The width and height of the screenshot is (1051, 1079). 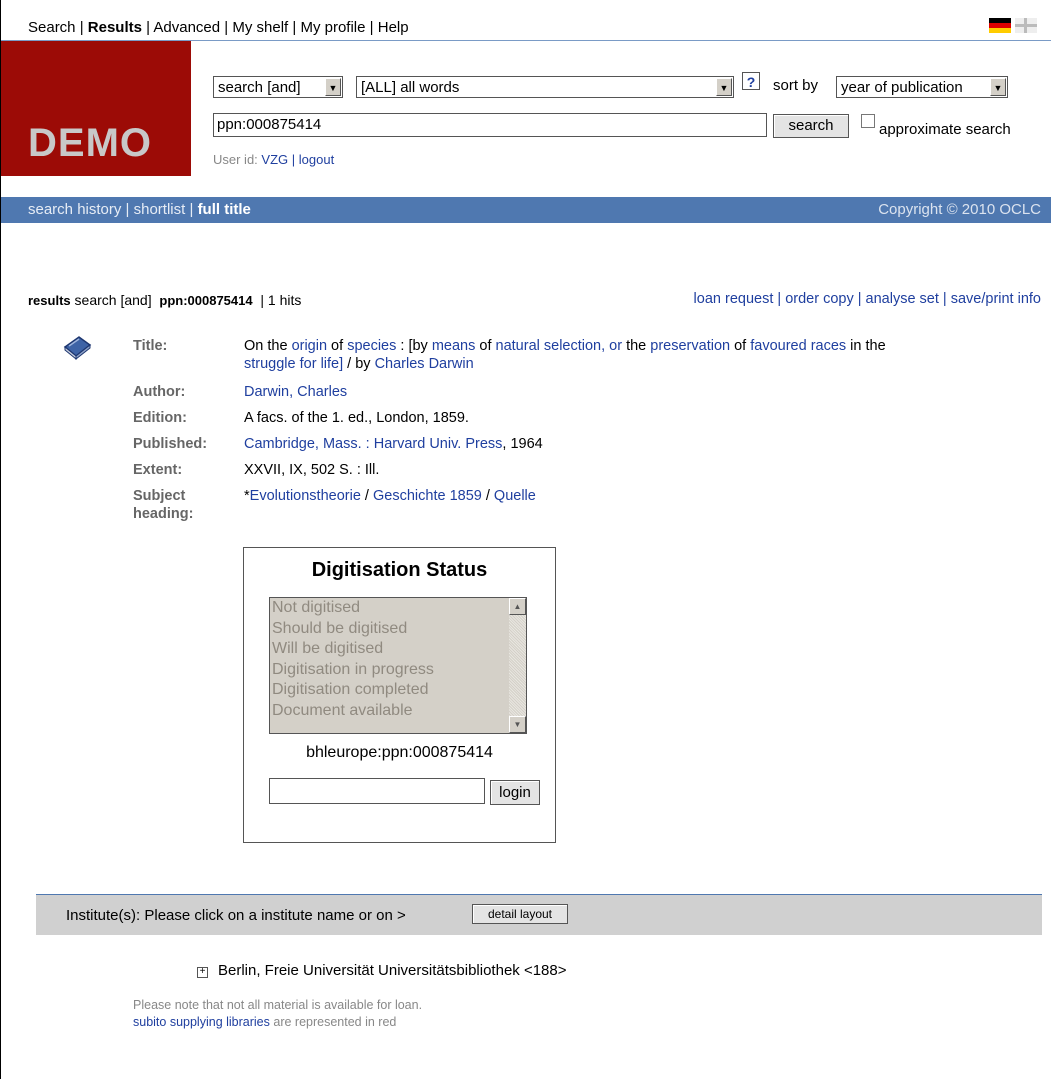 I want to click on subject-link-evolutionstheorie: Evolutionstheorie, so click(x=305, y=496).